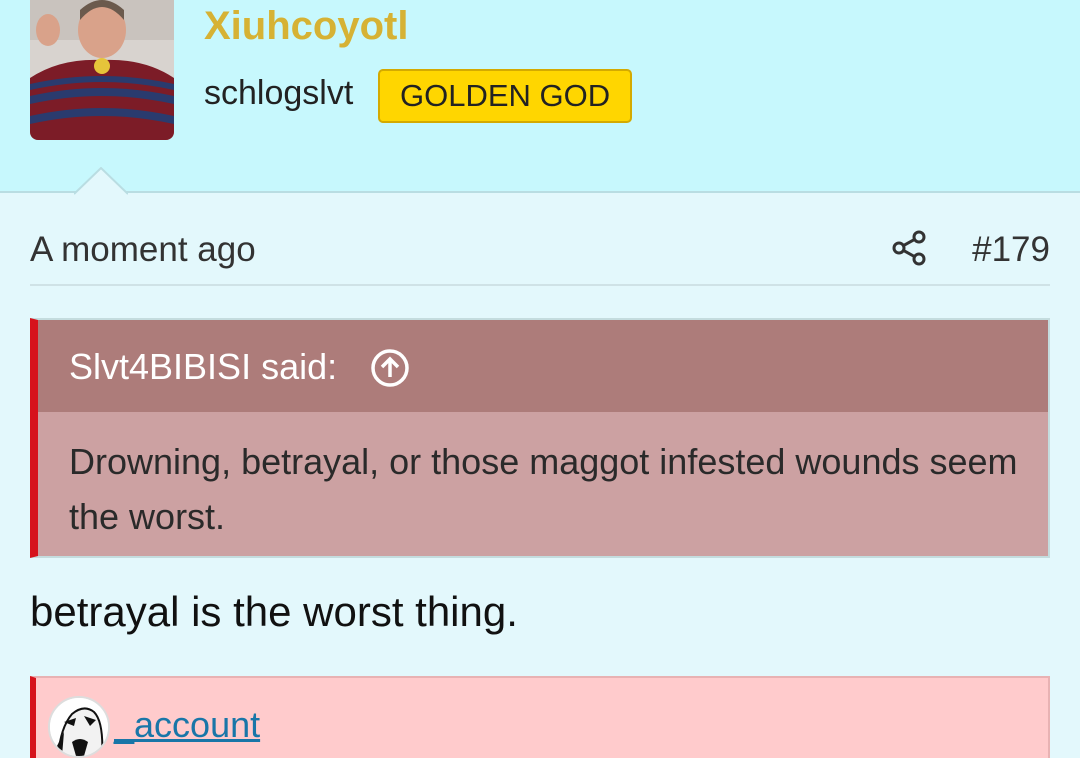  Describe the element at coordinates (540, 717) in the screenshot. I see `signature-block: _account` at that location.